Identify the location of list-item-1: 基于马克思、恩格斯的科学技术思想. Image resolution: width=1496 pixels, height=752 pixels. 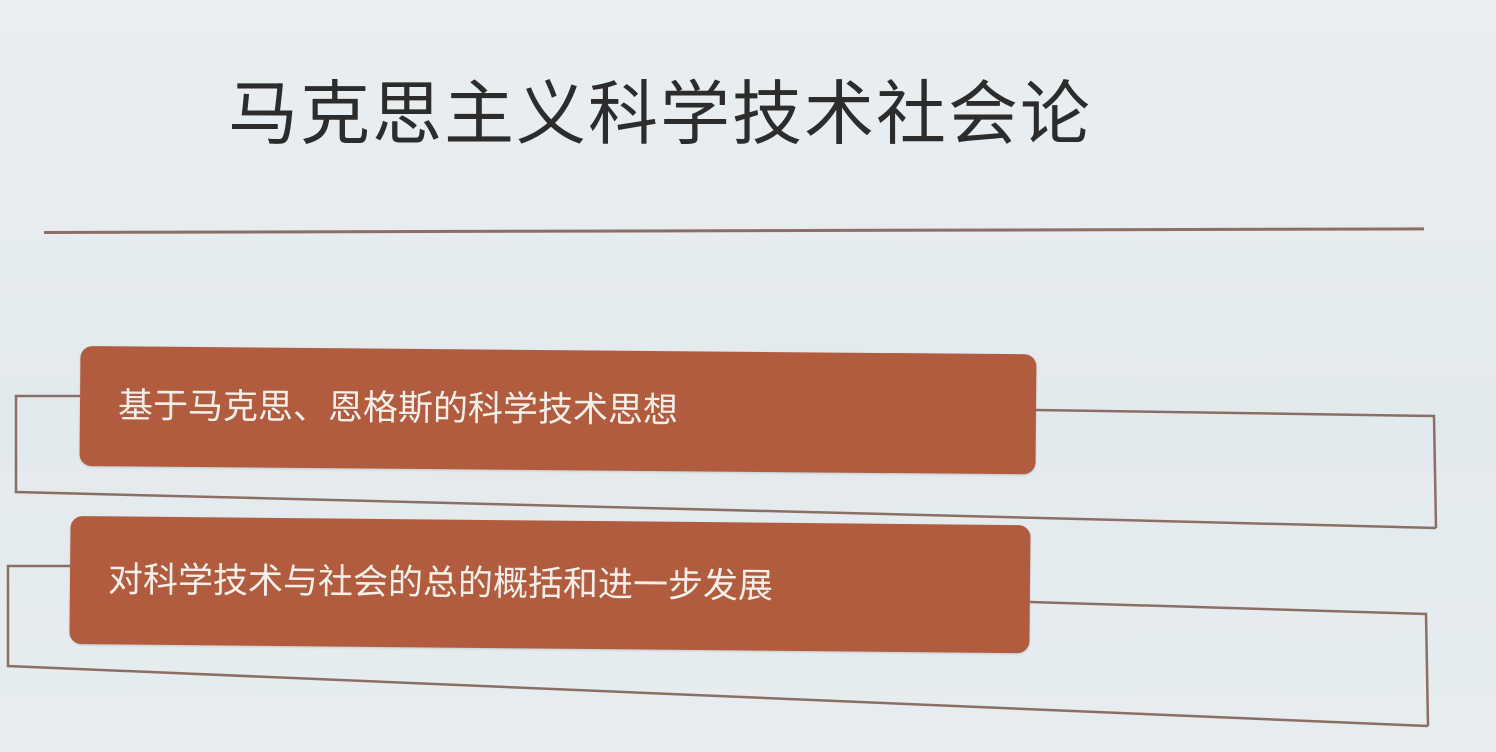
(558, 410).